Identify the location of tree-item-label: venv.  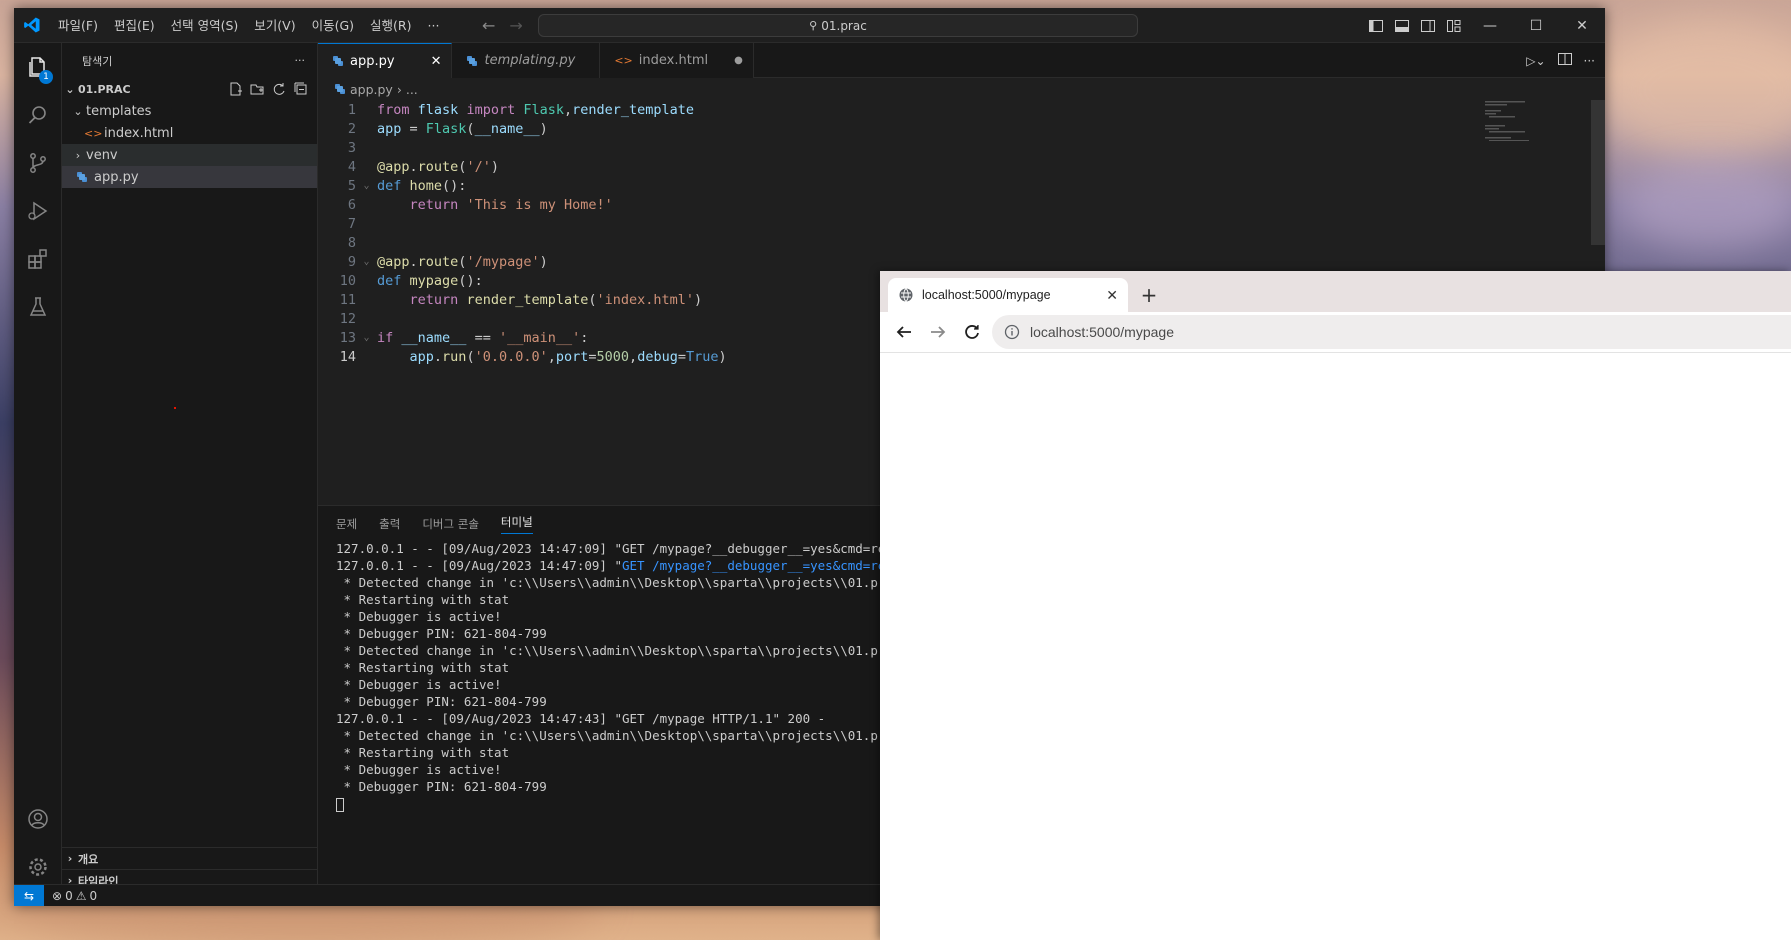
(102, 155).